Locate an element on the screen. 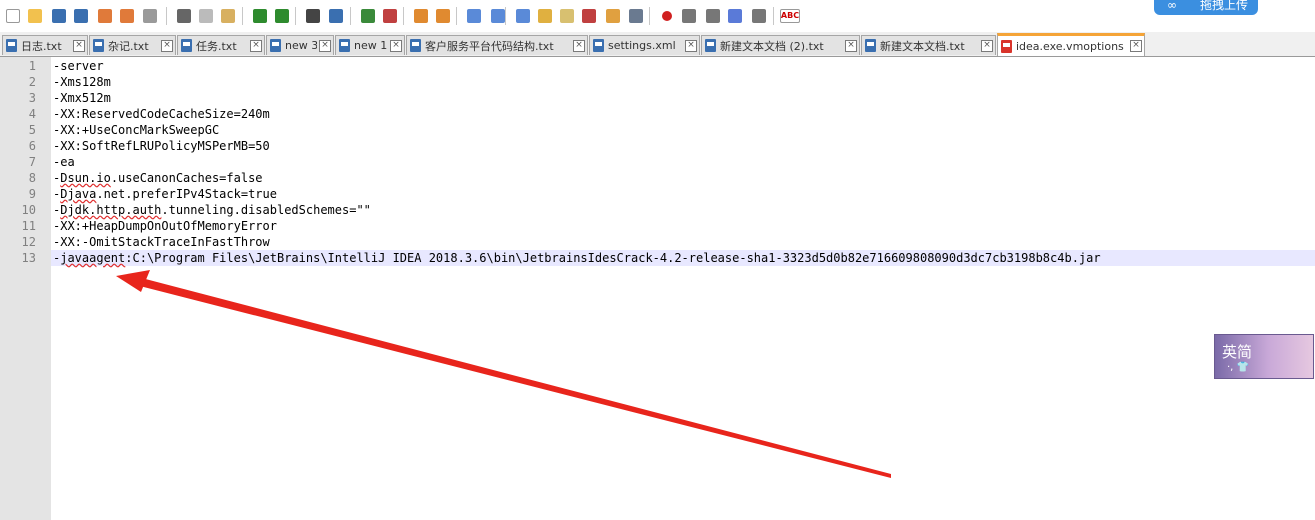 This screenshot has width=1315, height=520. spell-check-button: ABC is located at coordinates (790, 16).